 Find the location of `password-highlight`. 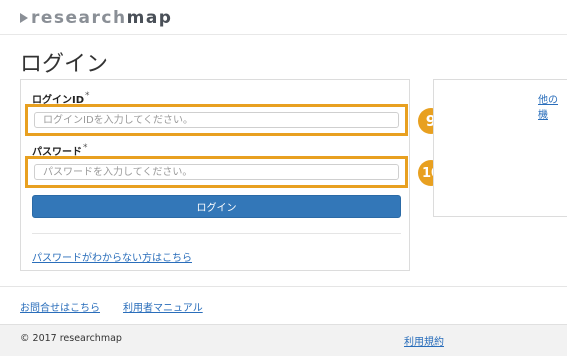

password-highlight is located at coordinates (216, 172).